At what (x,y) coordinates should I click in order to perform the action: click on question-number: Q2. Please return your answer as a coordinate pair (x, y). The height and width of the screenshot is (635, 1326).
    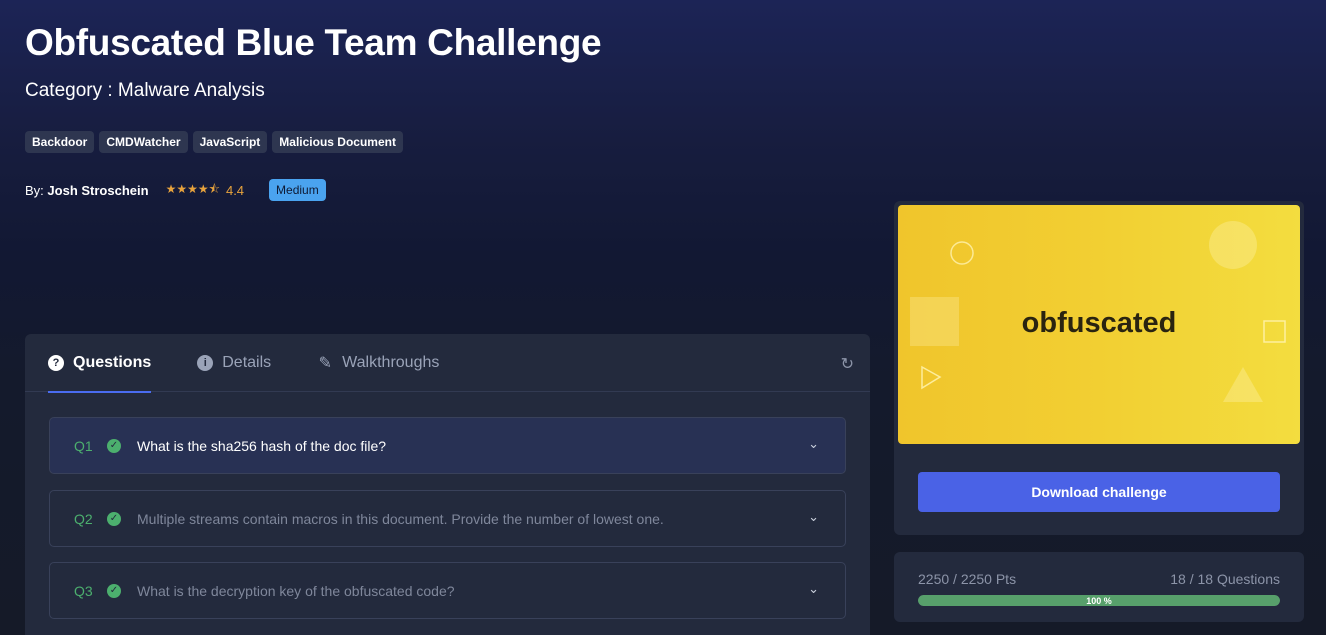
    Looking at the image, I should click on (83, 518).